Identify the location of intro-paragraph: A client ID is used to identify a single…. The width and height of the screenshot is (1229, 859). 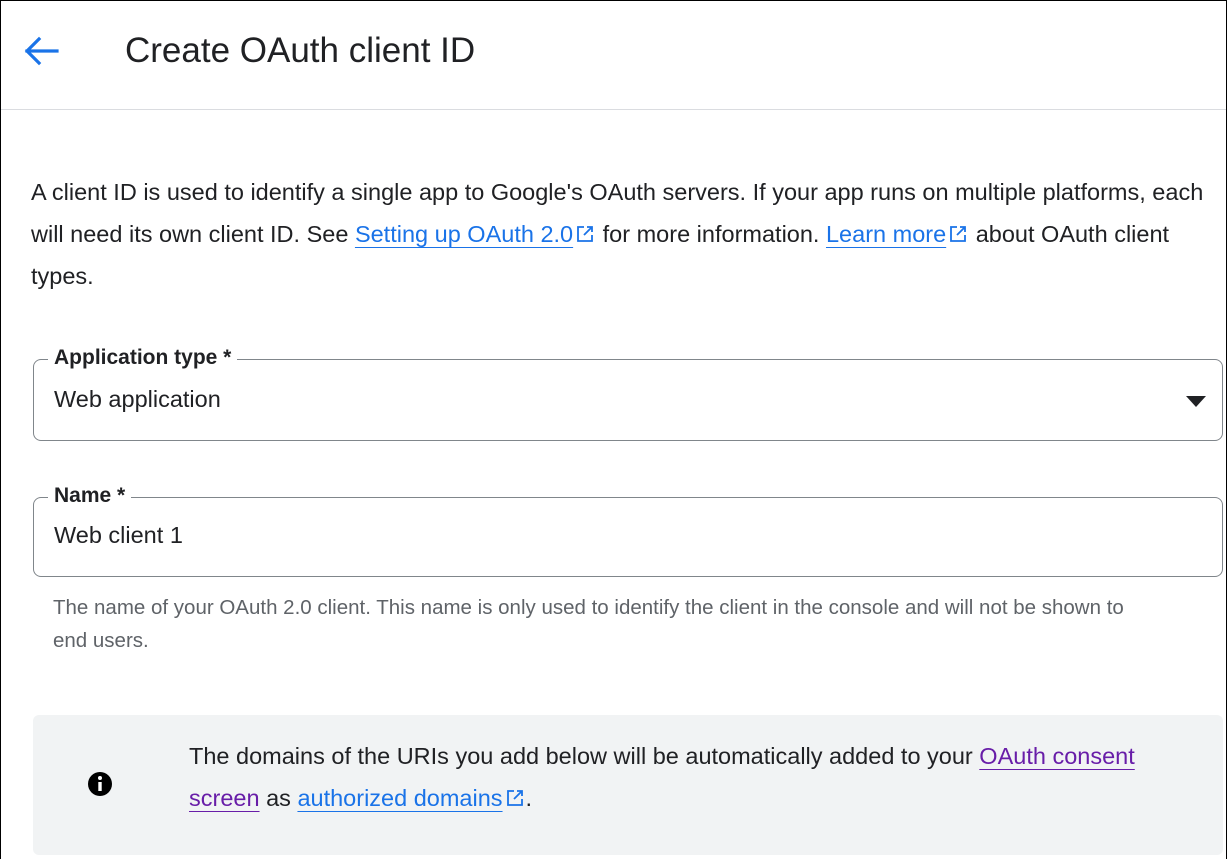
(621, 234).